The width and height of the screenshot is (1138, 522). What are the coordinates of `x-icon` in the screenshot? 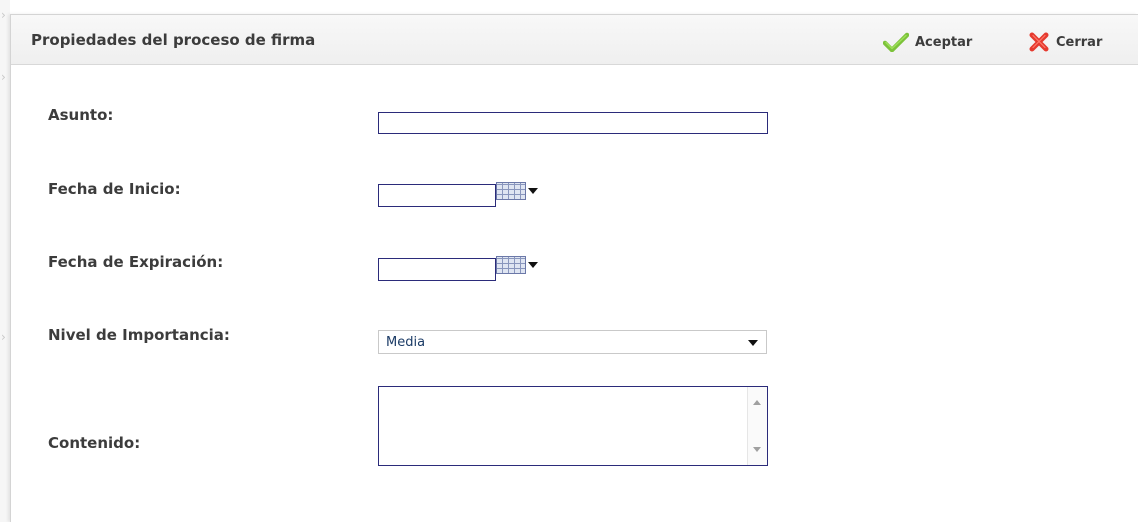 It's located at (1039, 42).